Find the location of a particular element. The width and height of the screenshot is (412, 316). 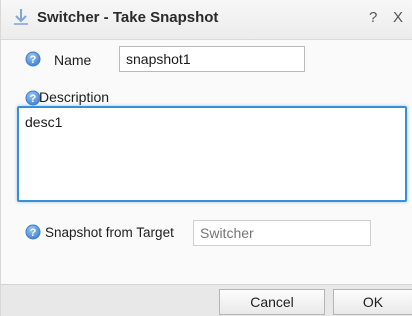

help-button: ? is located at coordinates (373, 17).